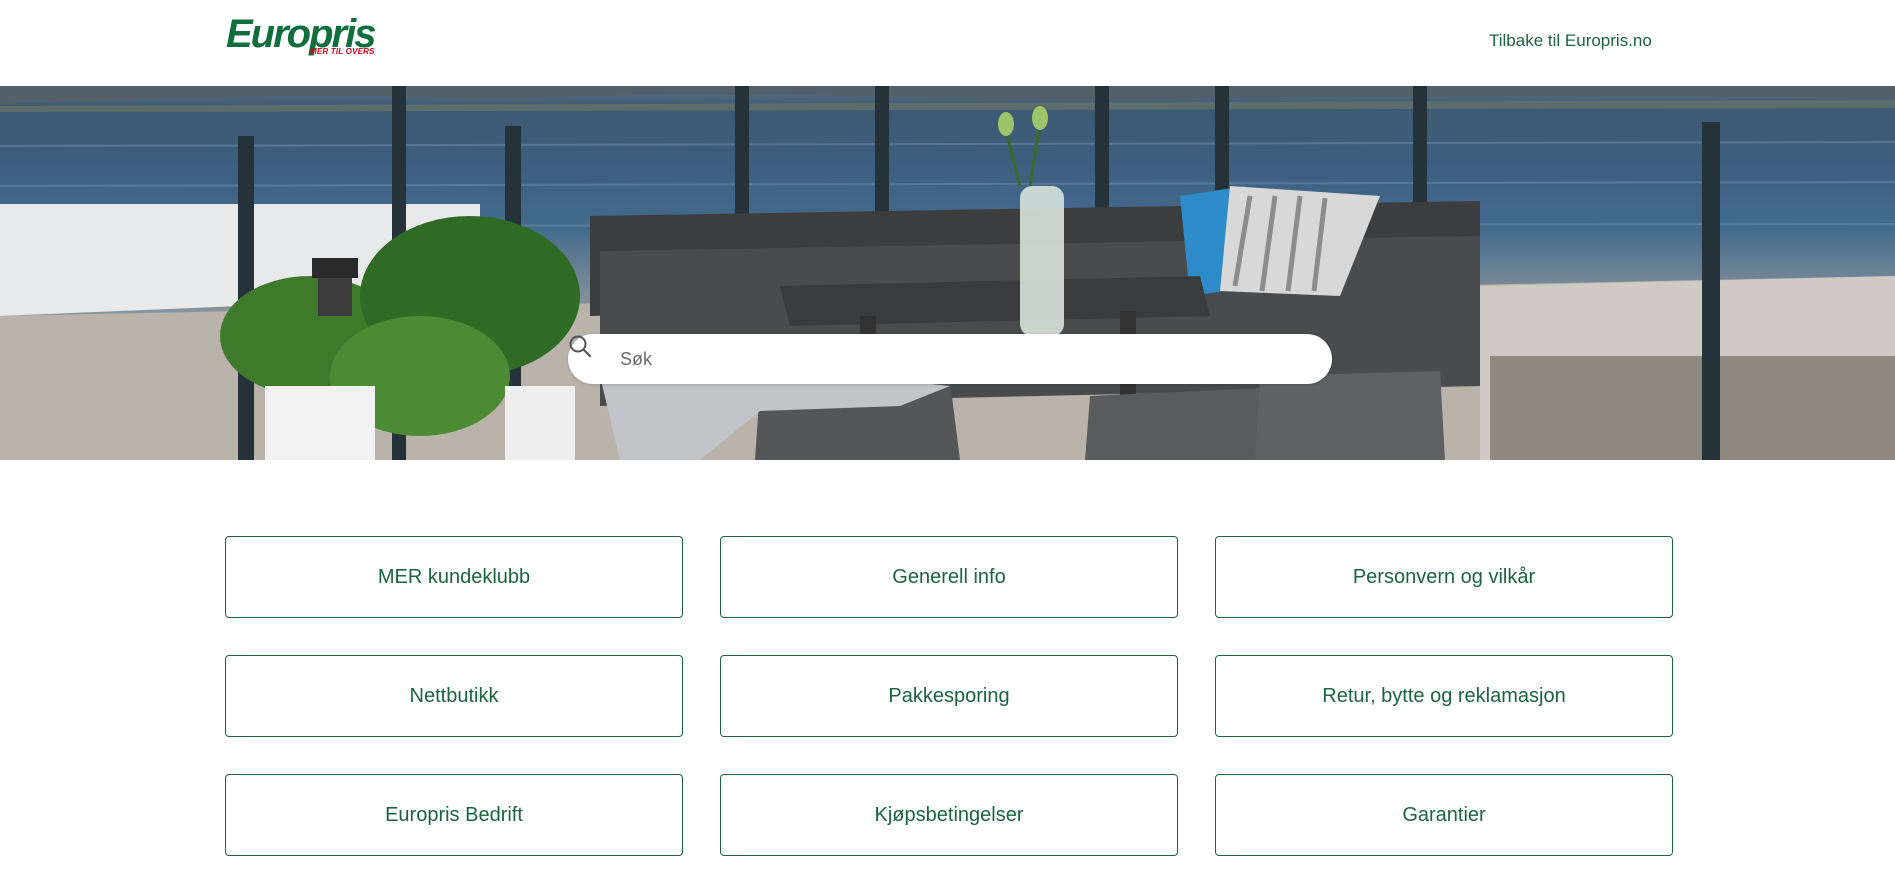 Image resolution: width=1895 pixels, height=884 pixels. I want to click on category-card-nettbutikk: Nettbutikk, so click(454, 696).